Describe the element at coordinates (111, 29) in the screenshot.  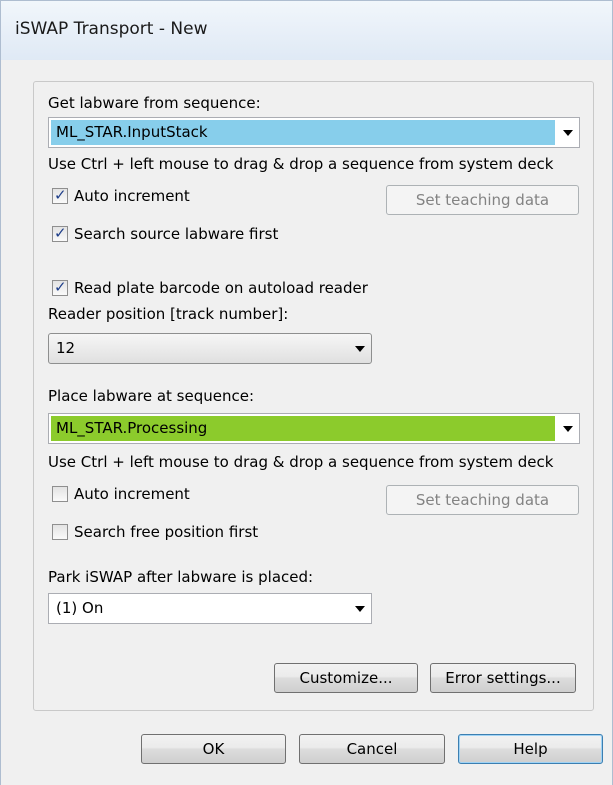
I see `window-title: iSWAP Transport - New` at that location.